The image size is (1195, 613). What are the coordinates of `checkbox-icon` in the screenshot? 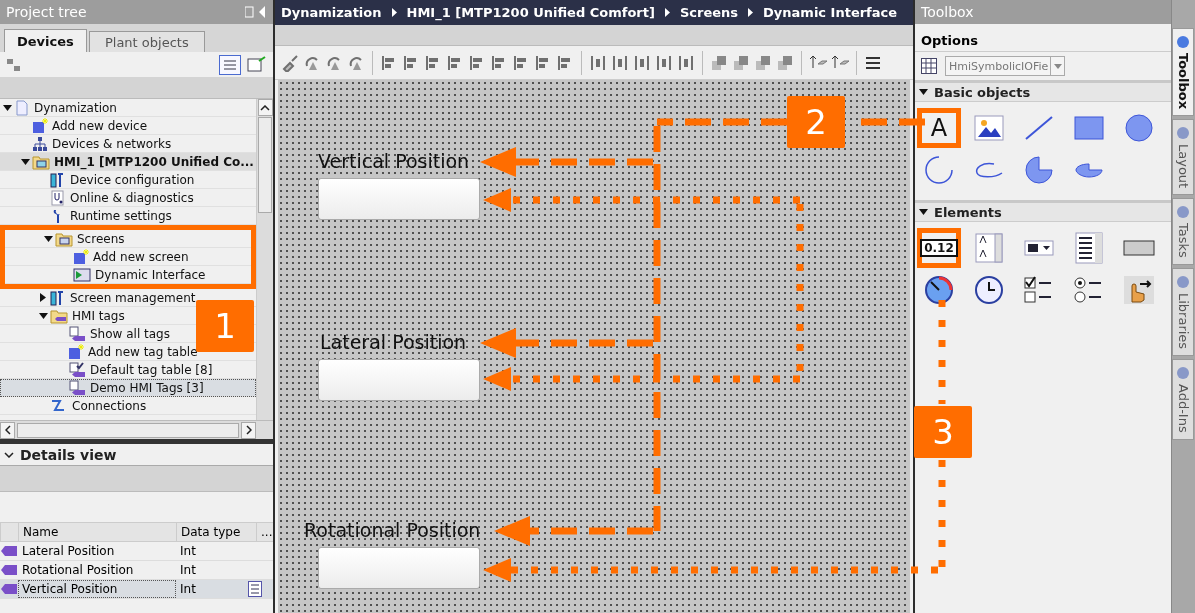 It's located at (1039, 290).